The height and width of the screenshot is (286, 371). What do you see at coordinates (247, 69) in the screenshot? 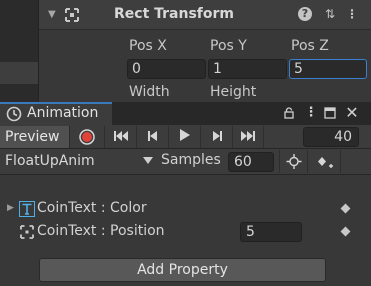
I see `pos-y-field: 1` at bounding box center [247, 69].